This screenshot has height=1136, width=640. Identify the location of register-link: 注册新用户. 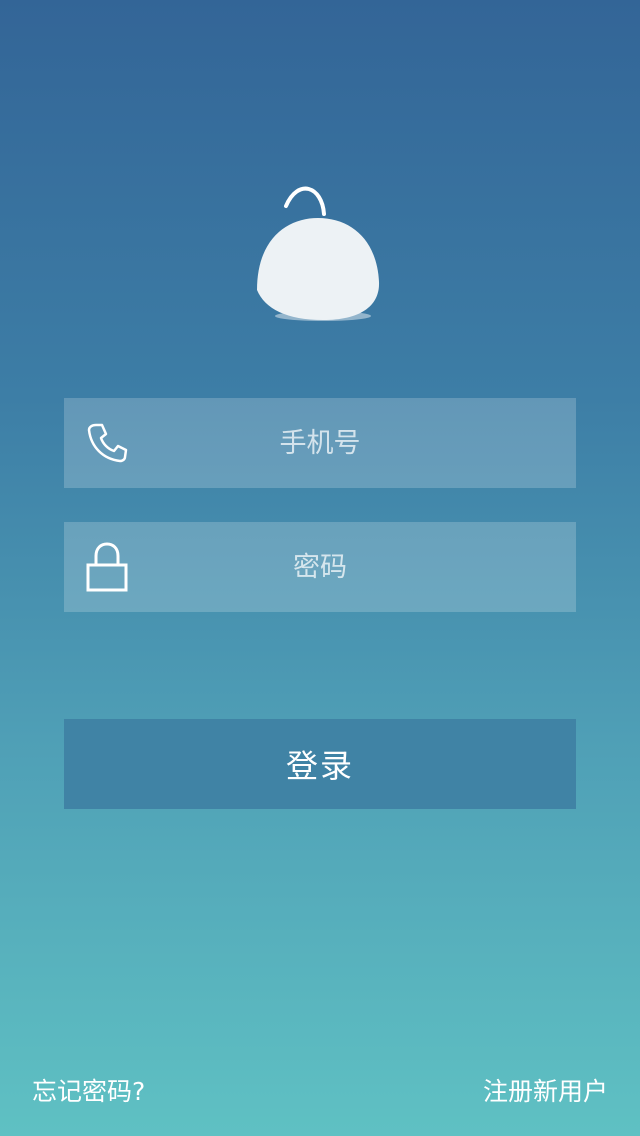
(545, 1092).